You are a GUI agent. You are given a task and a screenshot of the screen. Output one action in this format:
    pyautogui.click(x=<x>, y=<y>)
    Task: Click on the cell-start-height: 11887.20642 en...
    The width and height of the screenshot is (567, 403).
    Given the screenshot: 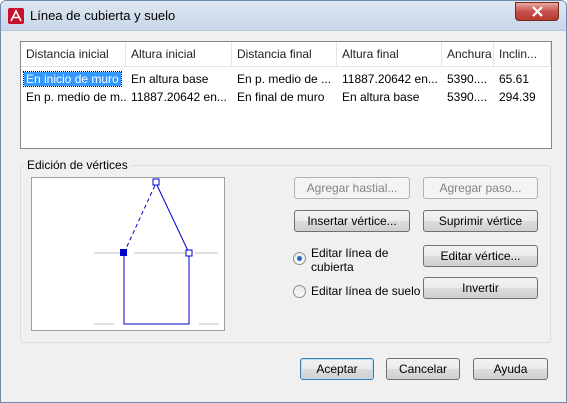 What is the action you would take?
    pyautogui.click(x=179, y=97)
    